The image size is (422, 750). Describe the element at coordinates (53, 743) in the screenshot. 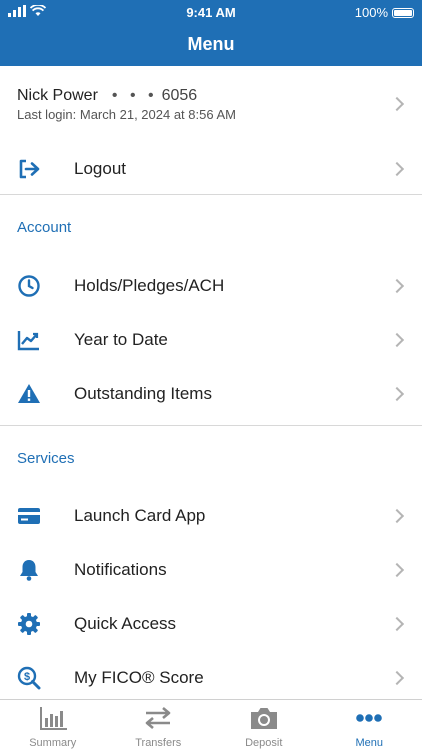

I see `tab-label: Summary` at that location.